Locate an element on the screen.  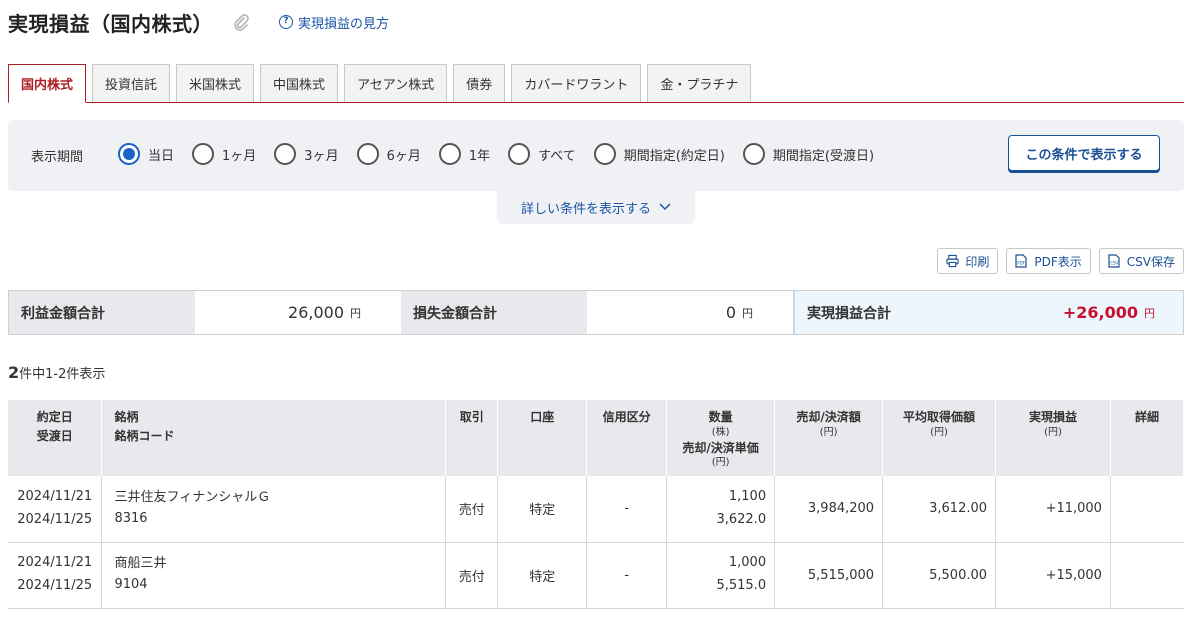
chevron-down-icon is located at coordinates (665, 207).